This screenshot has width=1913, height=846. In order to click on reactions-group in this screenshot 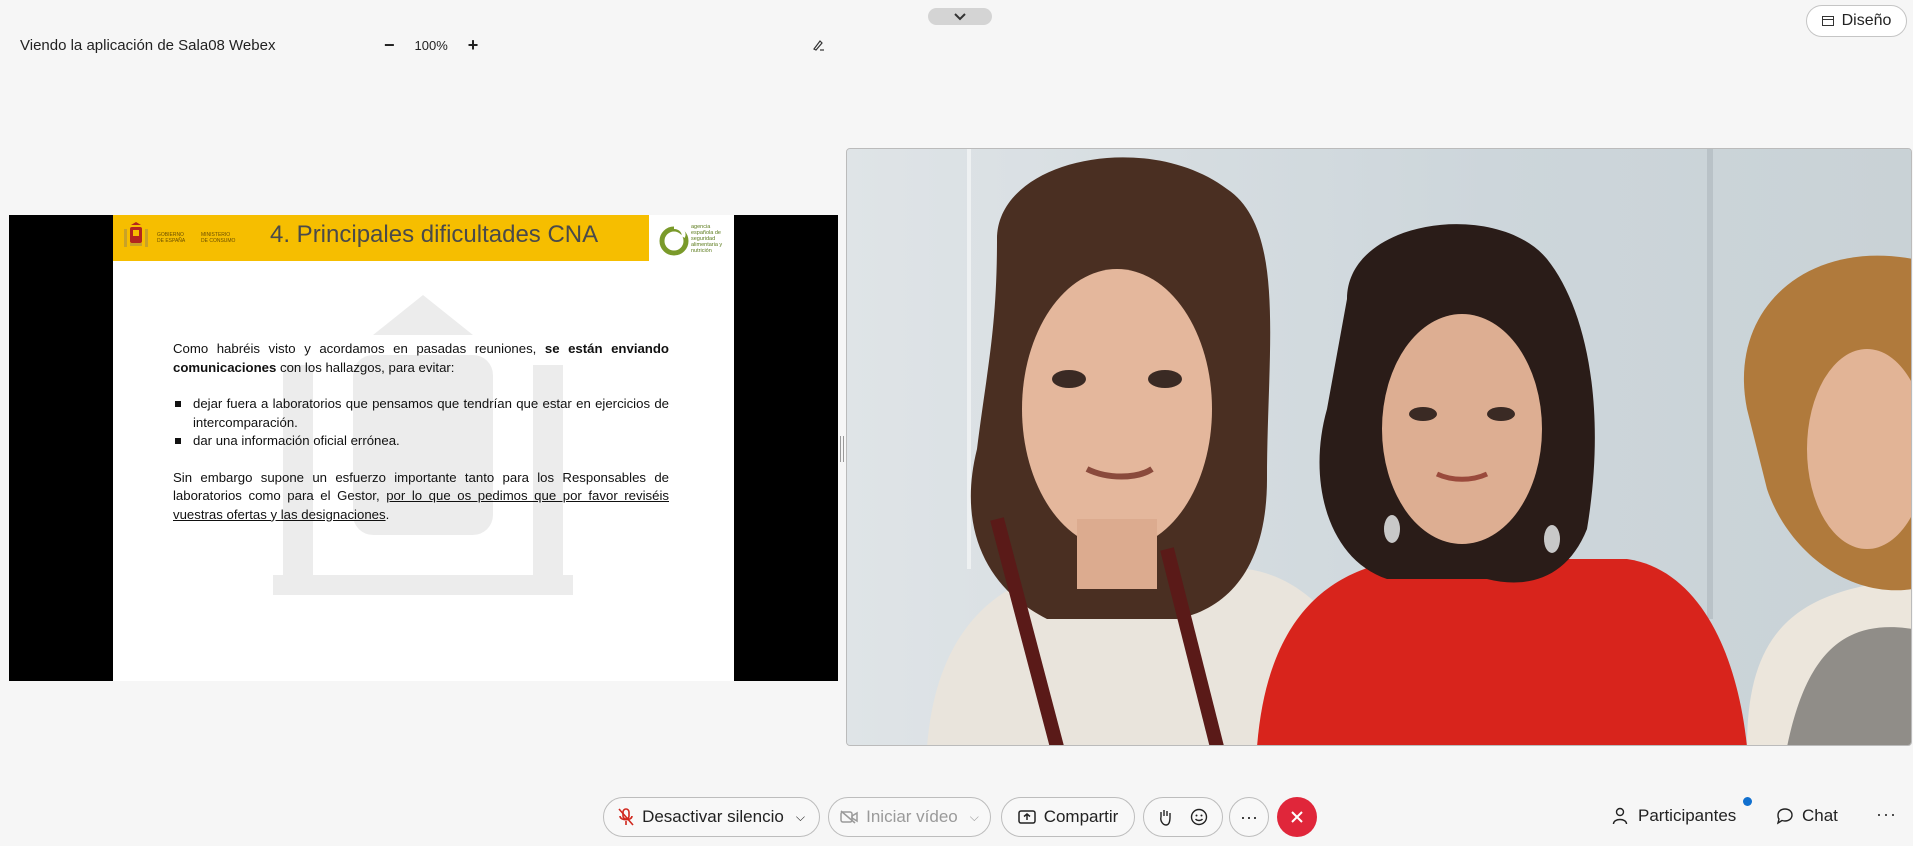, I will do `click(1183, 817)`.